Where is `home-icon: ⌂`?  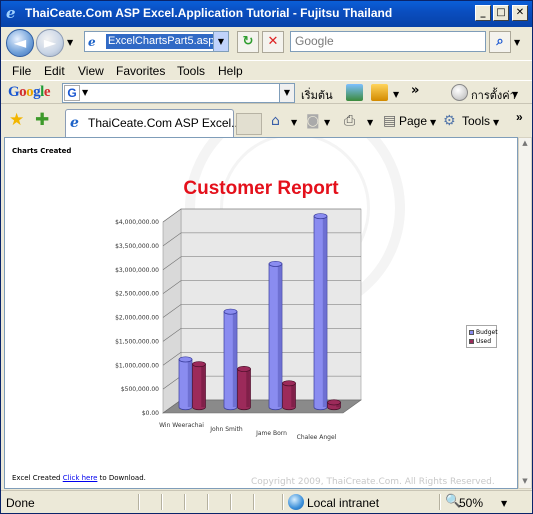
home-icon: ⌂ is located at coordinates (275, 121).